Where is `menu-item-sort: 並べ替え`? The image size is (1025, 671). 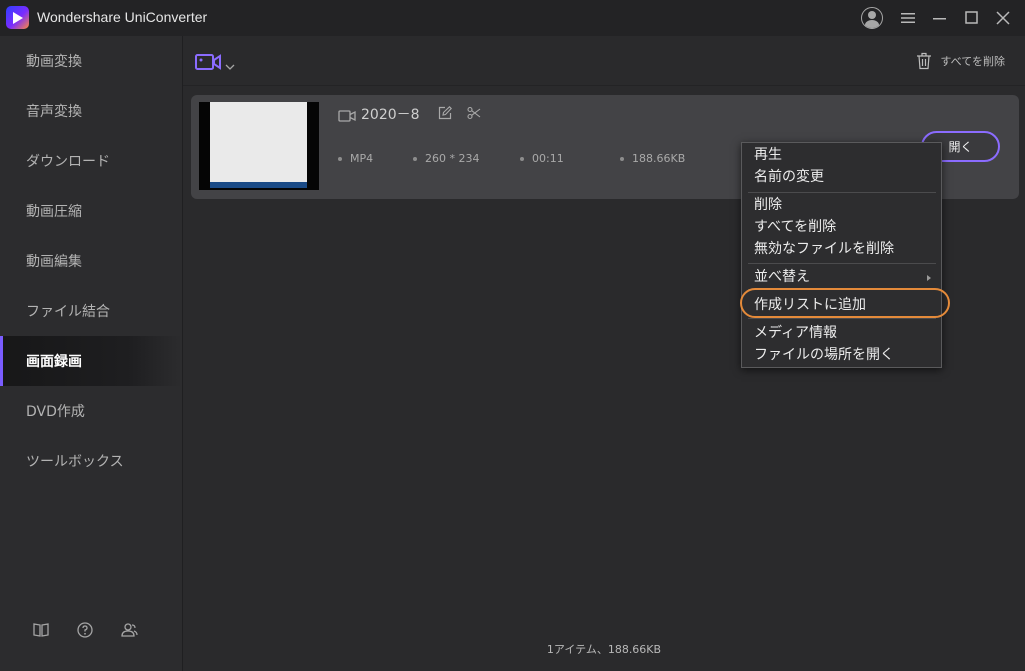
menu-item-sort: 並べ替え is located at coordinates (782, 276).